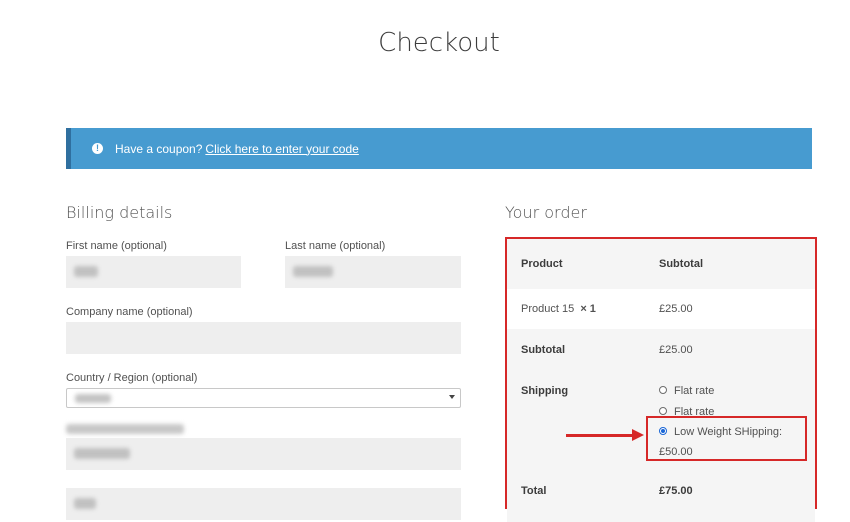 The width and height of the screenshot is (850, 522). Describe the element at coordinates (676, 350) in the screenshot. I see `subtotal-value: £25.00` at that location.